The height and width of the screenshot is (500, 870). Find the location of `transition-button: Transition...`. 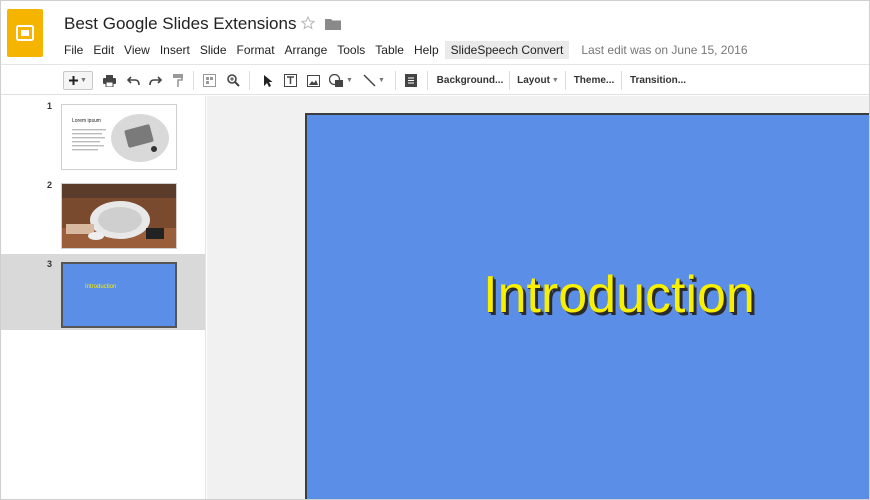

transition-button: Transition... is located at coordinates (658, 80).